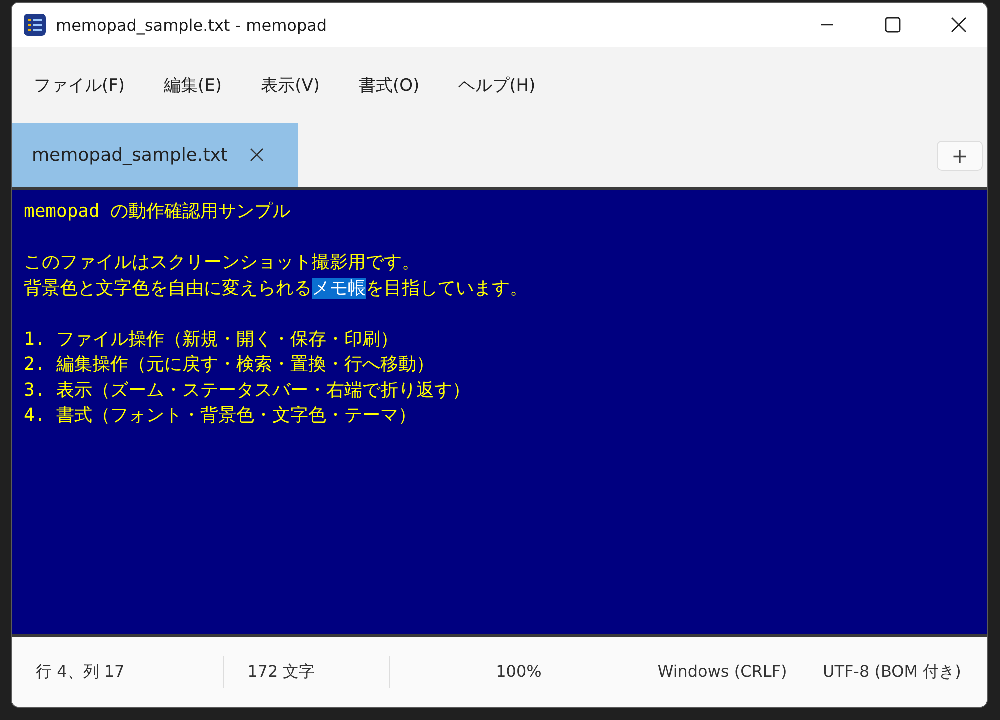 The width and height of the screenshot is (1000, 720). What do you see at coordinates (276, 288) in the screenshot?
I see `text-line: 背景色と文字色を自由に変えられる メモ帳を目指しています。` at bounding box center [276, 288].